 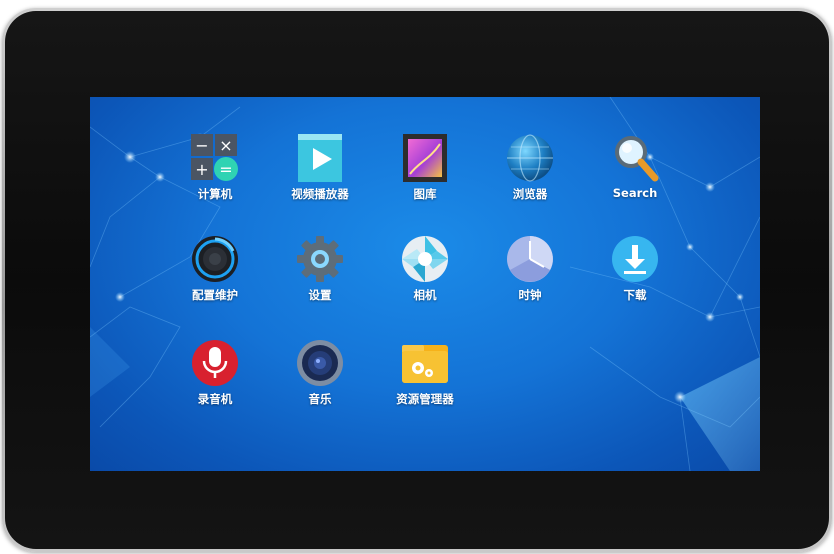 What do you see at coordinates (320, 194) in the screenshot?
I see `app-label: 视频播放器` at bounding box center [320, 194].